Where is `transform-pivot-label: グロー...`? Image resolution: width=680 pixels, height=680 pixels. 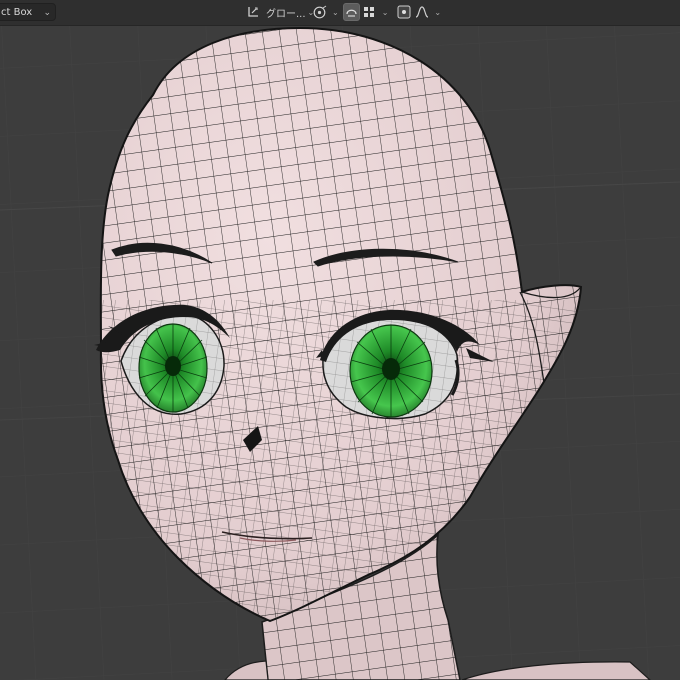 transform-pivot-label: グロー... is located at coordinates (286, 14).